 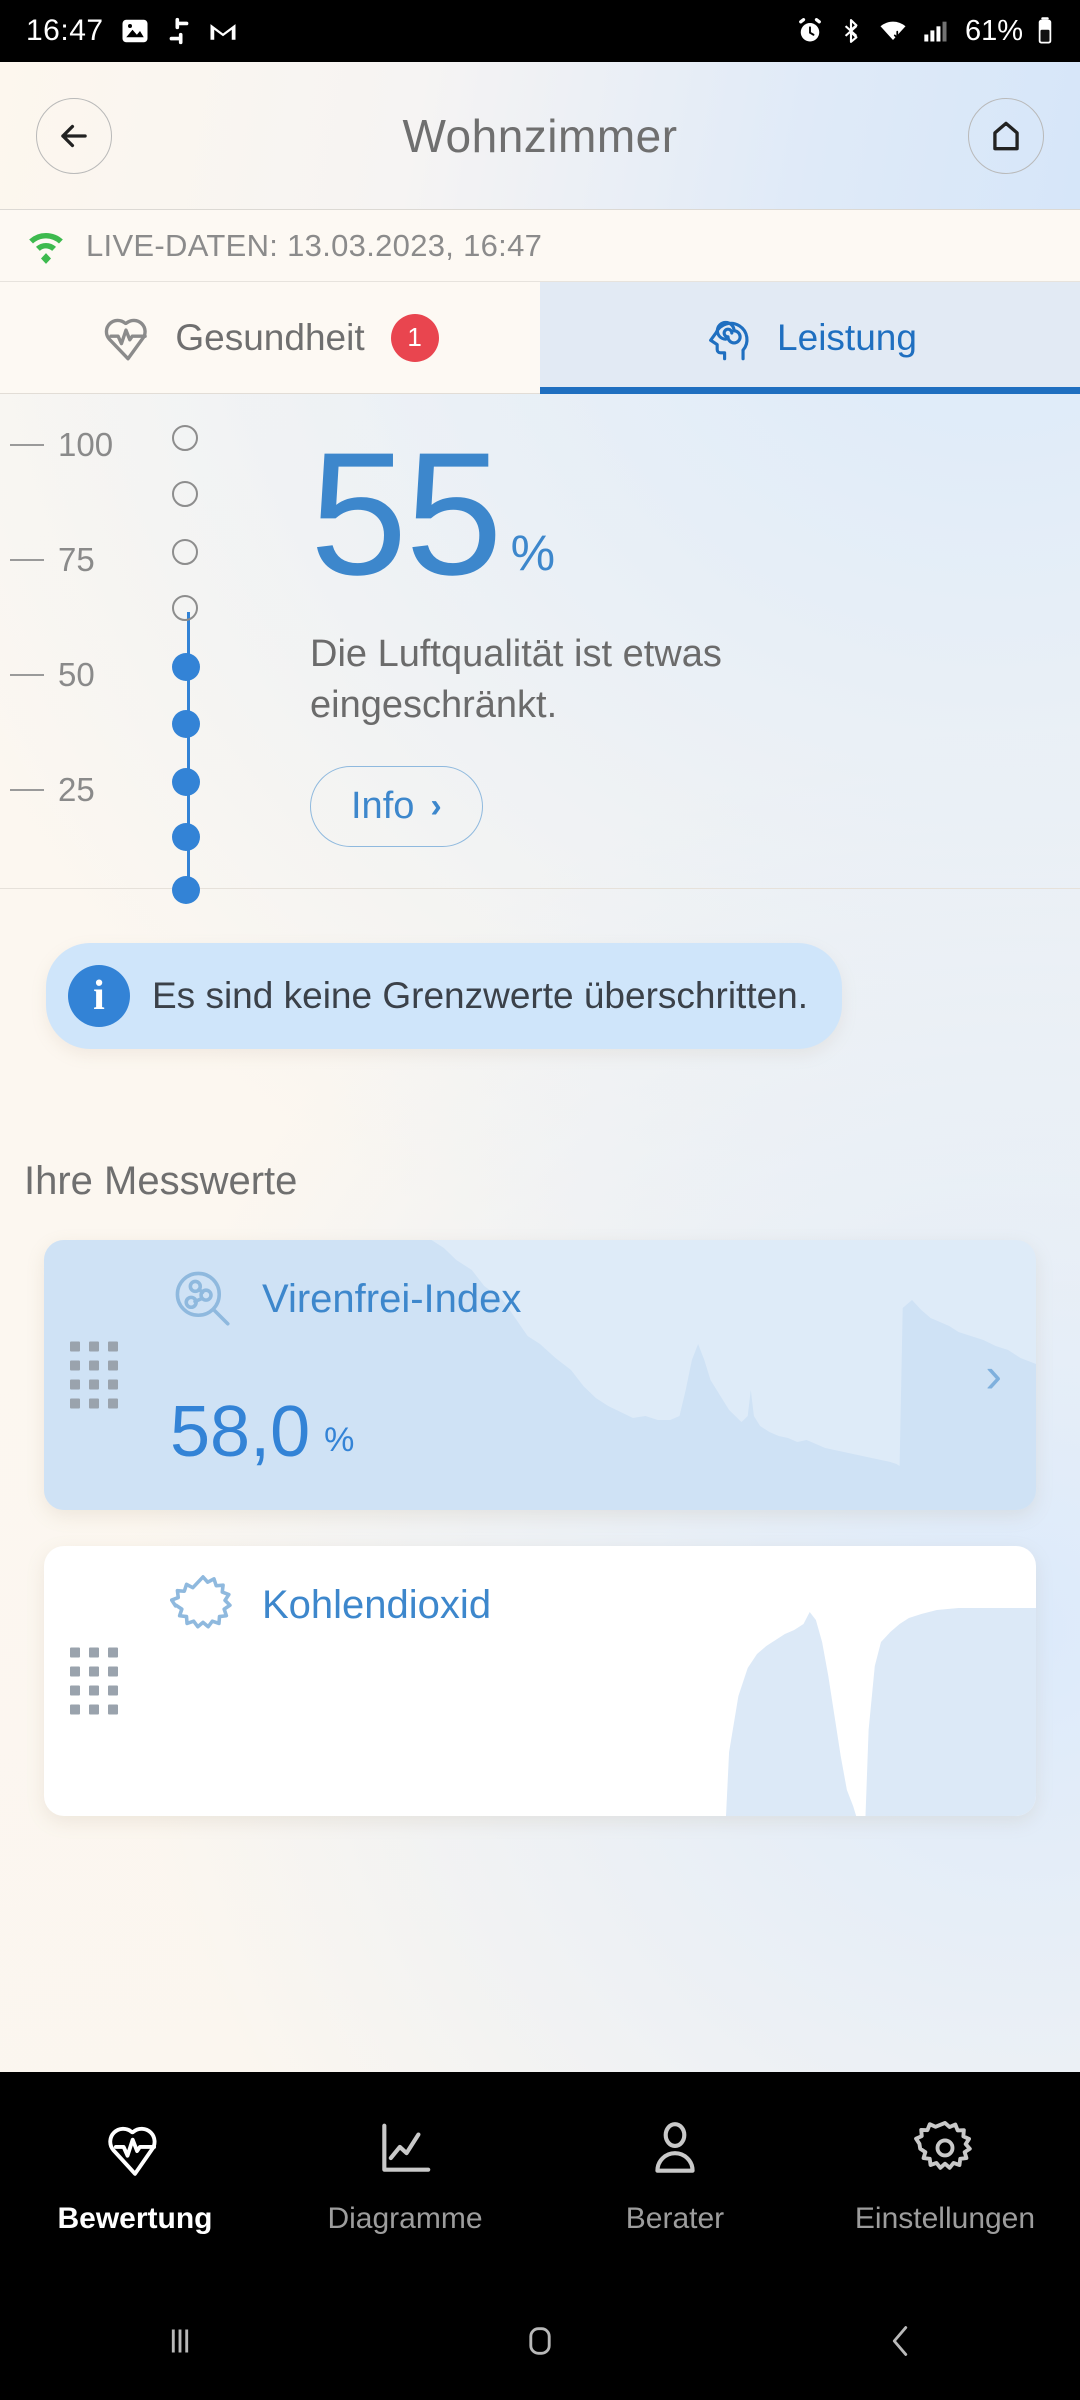 I want to click on tab-leistung: Leistung, so click(x=810, y=338).